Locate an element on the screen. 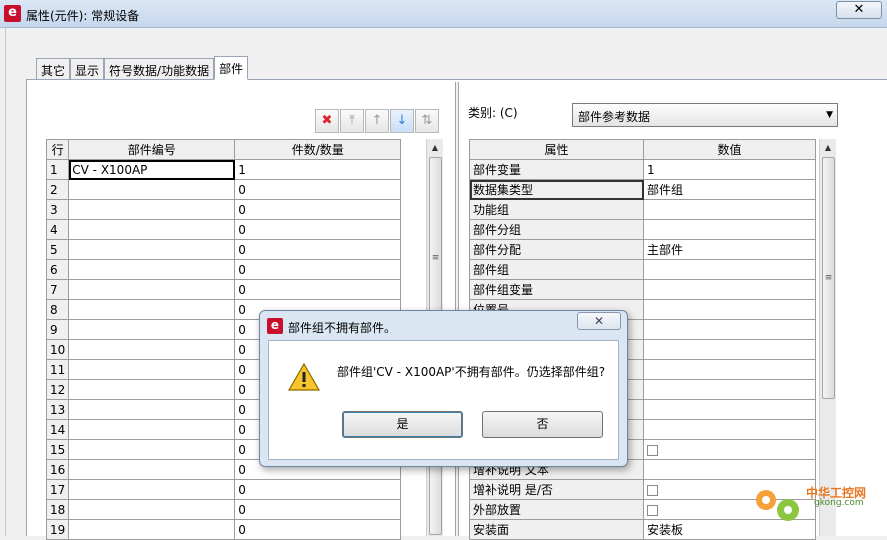 This screenshot has height=540, width=887. tab-display: 显示 is located at coordinates (87, 69).